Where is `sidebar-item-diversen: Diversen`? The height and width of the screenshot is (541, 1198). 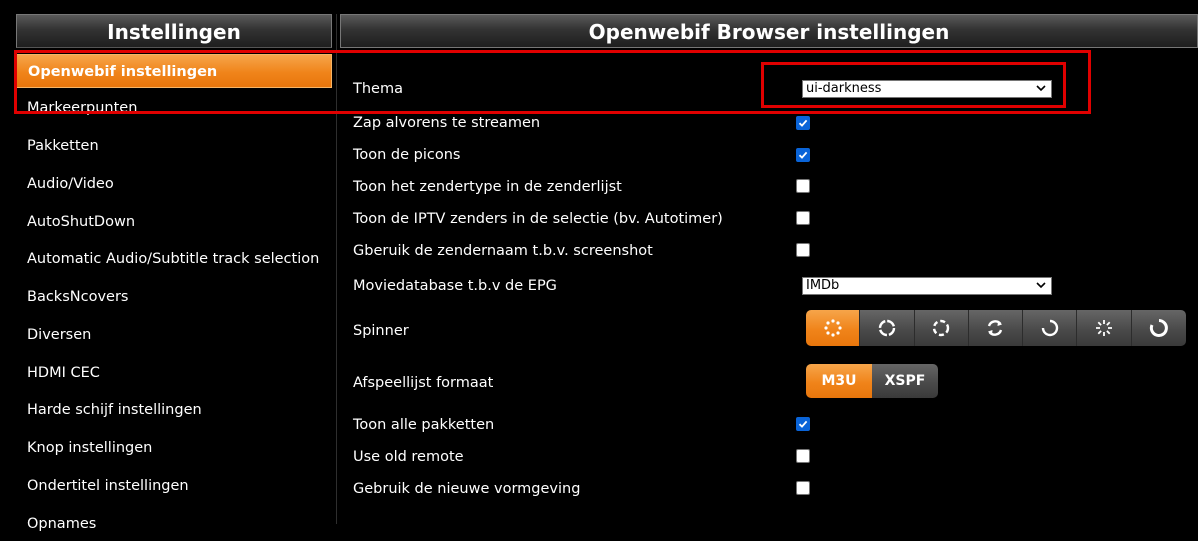
sidebar-item-diversen: Diversen is located at coordinates (174, 335).